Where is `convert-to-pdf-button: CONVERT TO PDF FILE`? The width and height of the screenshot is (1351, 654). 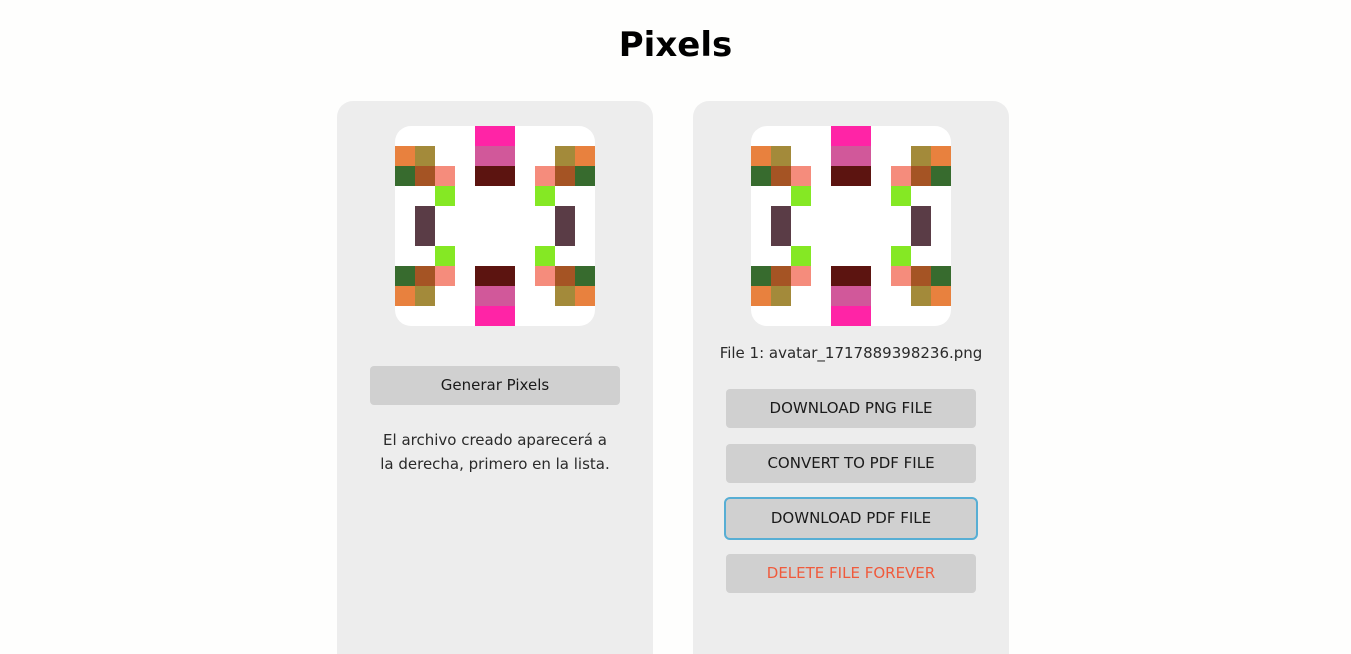
convert-to-pdf-button: CONVERT TO PDF FILE is located at coordinates (851, 463).